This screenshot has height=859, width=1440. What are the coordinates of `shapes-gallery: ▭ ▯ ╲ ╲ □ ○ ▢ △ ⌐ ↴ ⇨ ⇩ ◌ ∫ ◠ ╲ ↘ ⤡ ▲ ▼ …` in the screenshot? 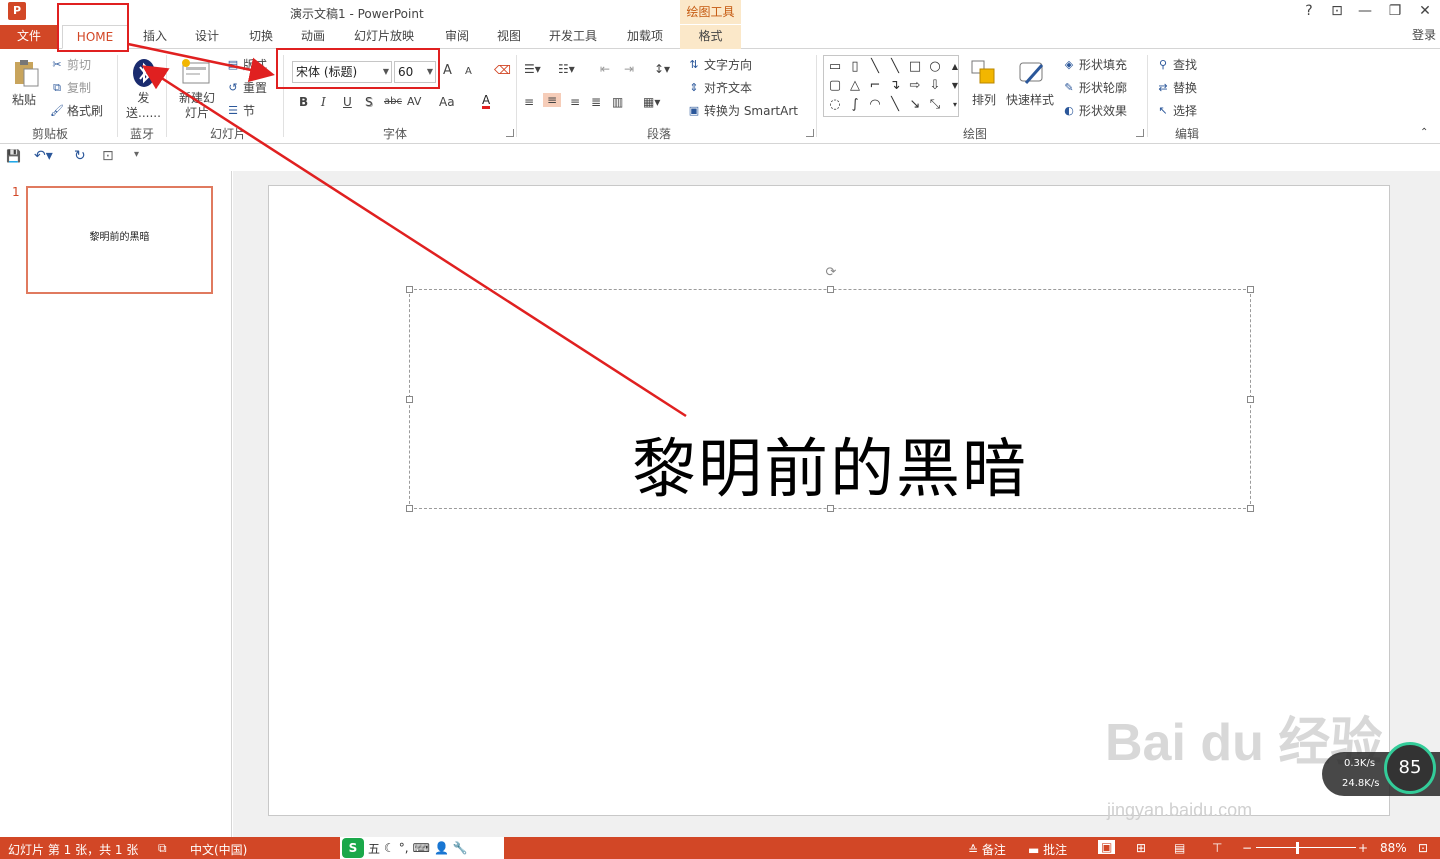 It's located at (891, 86).